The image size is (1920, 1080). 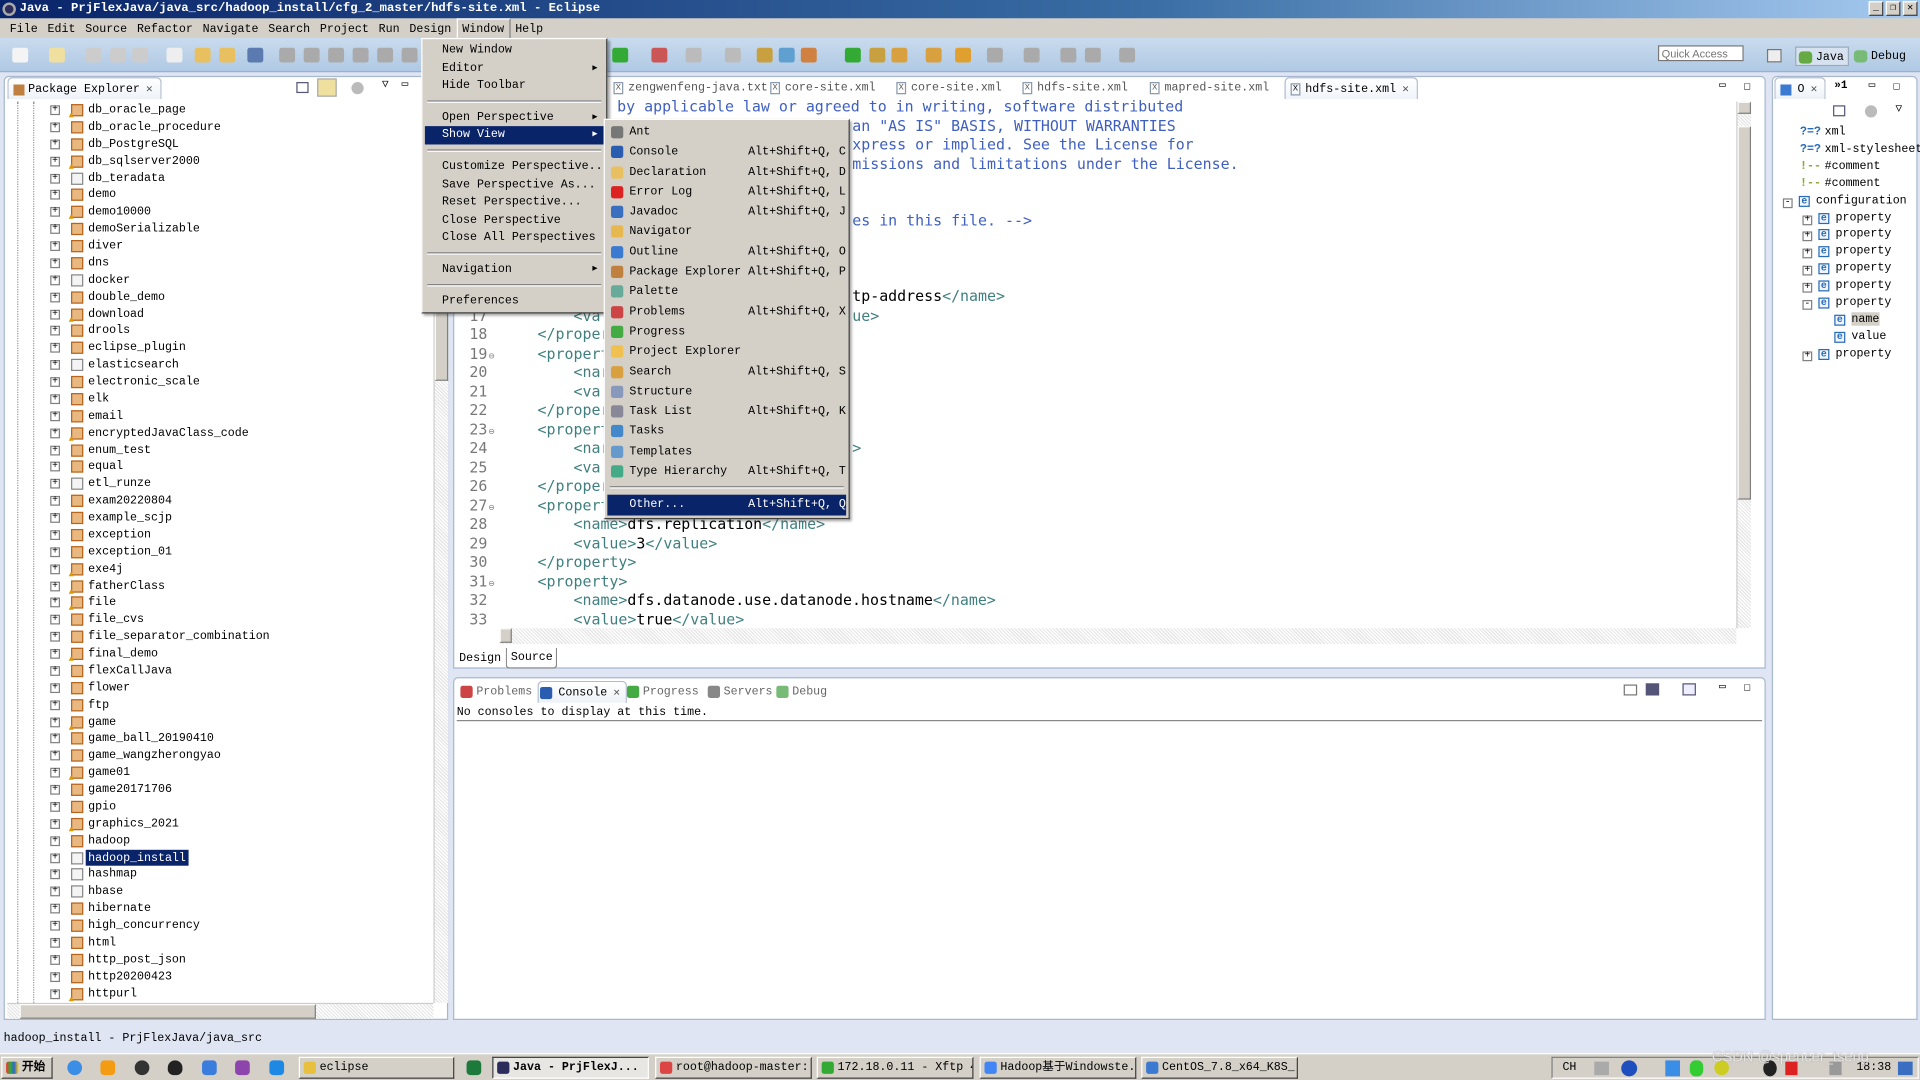 I want to click on perspective-debug: Debug, so click(x=1880, y=57).